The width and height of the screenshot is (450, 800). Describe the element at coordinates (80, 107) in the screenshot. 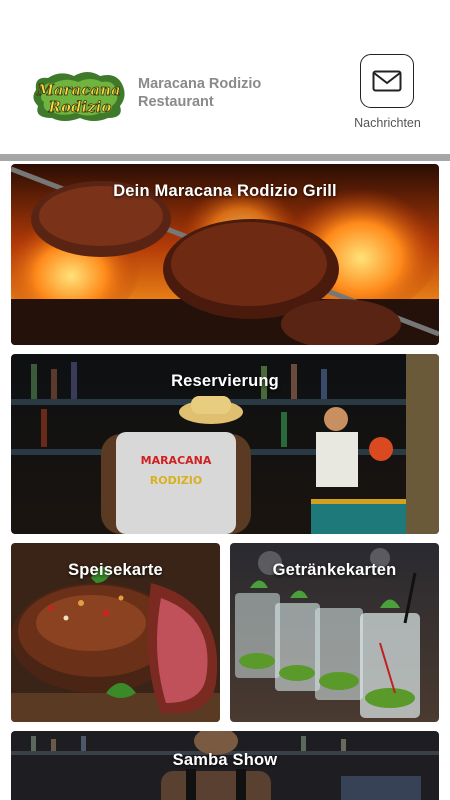

I see `logo-text-line2: Rodizio` at that location.